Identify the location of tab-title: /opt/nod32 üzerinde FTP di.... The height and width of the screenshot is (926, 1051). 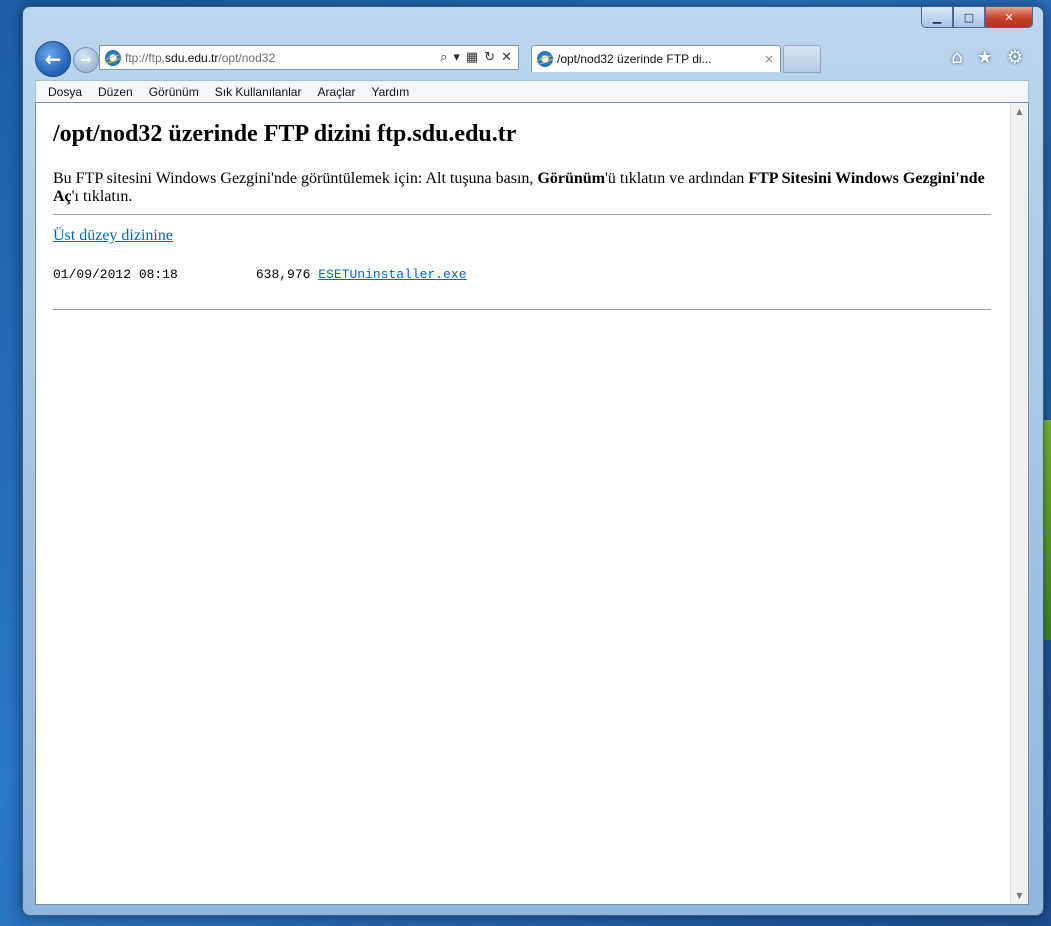
(634, 59).